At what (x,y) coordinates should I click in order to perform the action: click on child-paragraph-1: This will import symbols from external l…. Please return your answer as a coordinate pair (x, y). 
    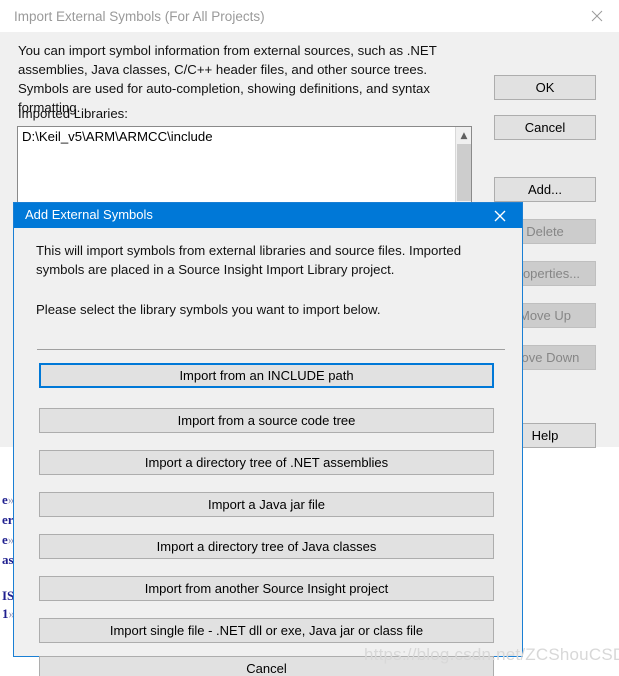
    Looking at the image, I should click on (249, 260).